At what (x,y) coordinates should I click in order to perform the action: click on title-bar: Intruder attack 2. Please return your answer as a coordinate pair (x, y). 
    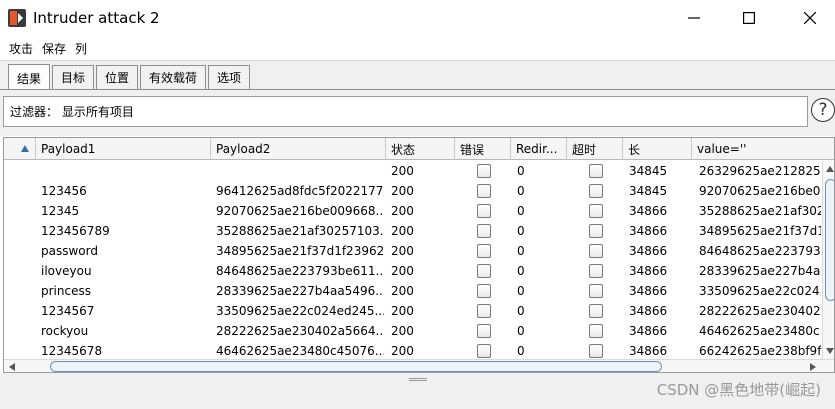
    Looking at the image, I should click on (417, 18).